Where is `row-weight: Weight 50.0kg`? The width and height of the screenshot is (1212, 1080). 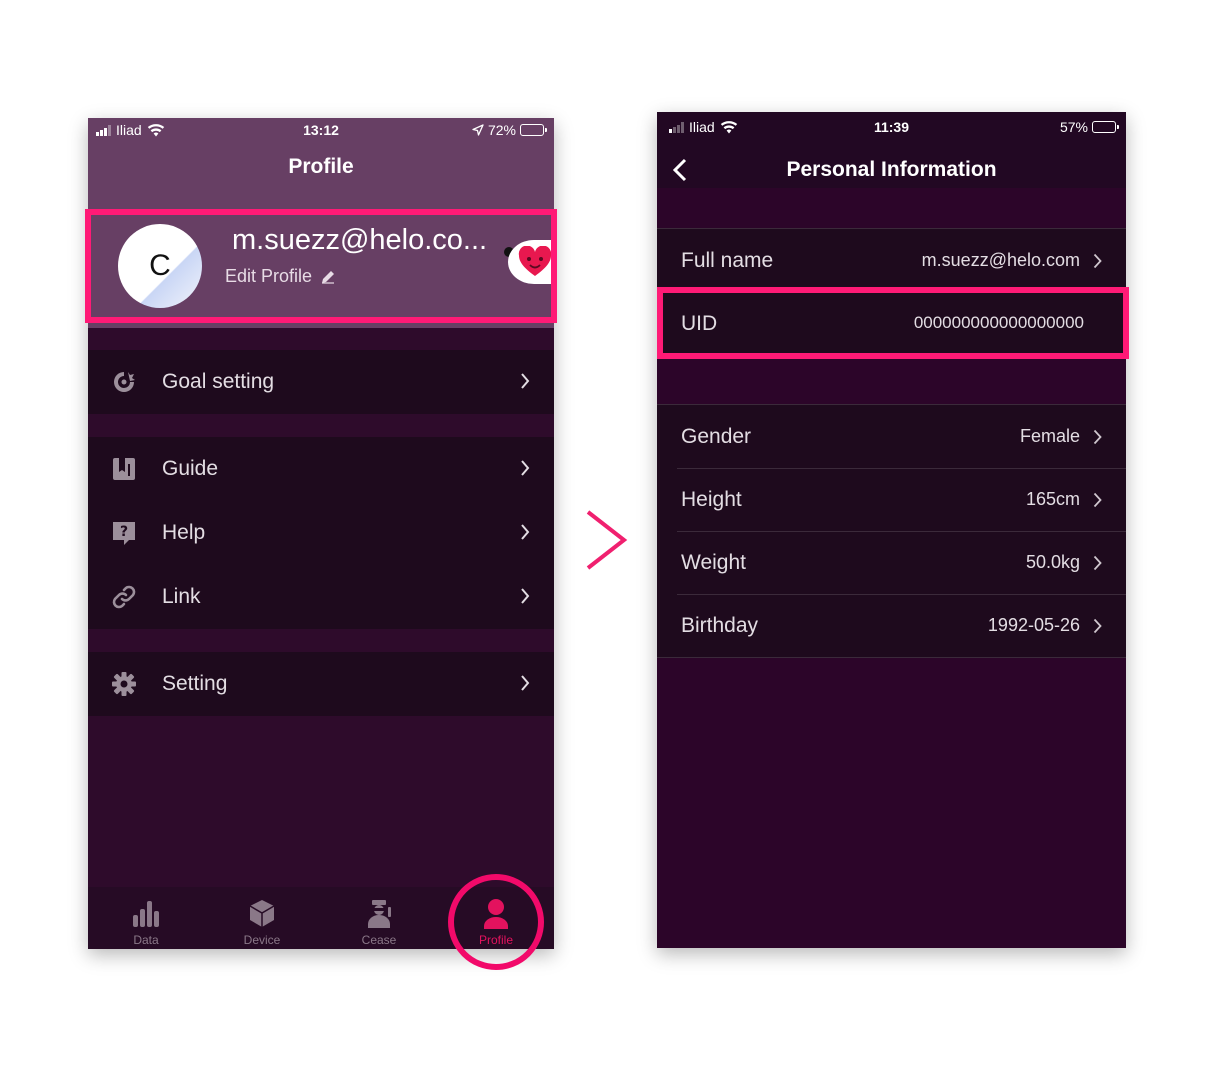 row-weight: Weight 50.0kg is located at coordinates (891, 562).